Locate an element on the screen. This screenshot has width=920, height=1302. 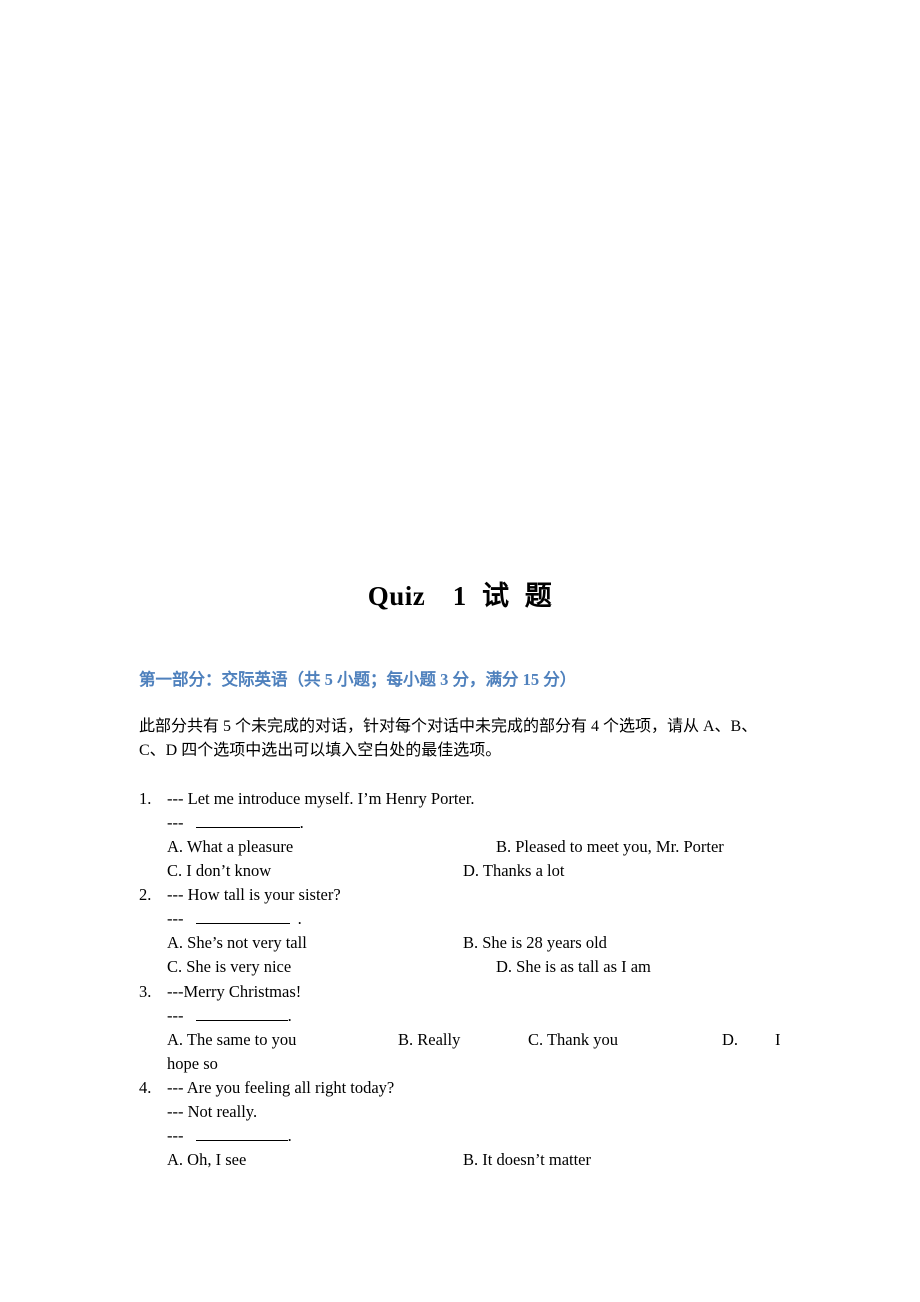
option-d-text-continued: hope so is located at coordinates (192, 1064).